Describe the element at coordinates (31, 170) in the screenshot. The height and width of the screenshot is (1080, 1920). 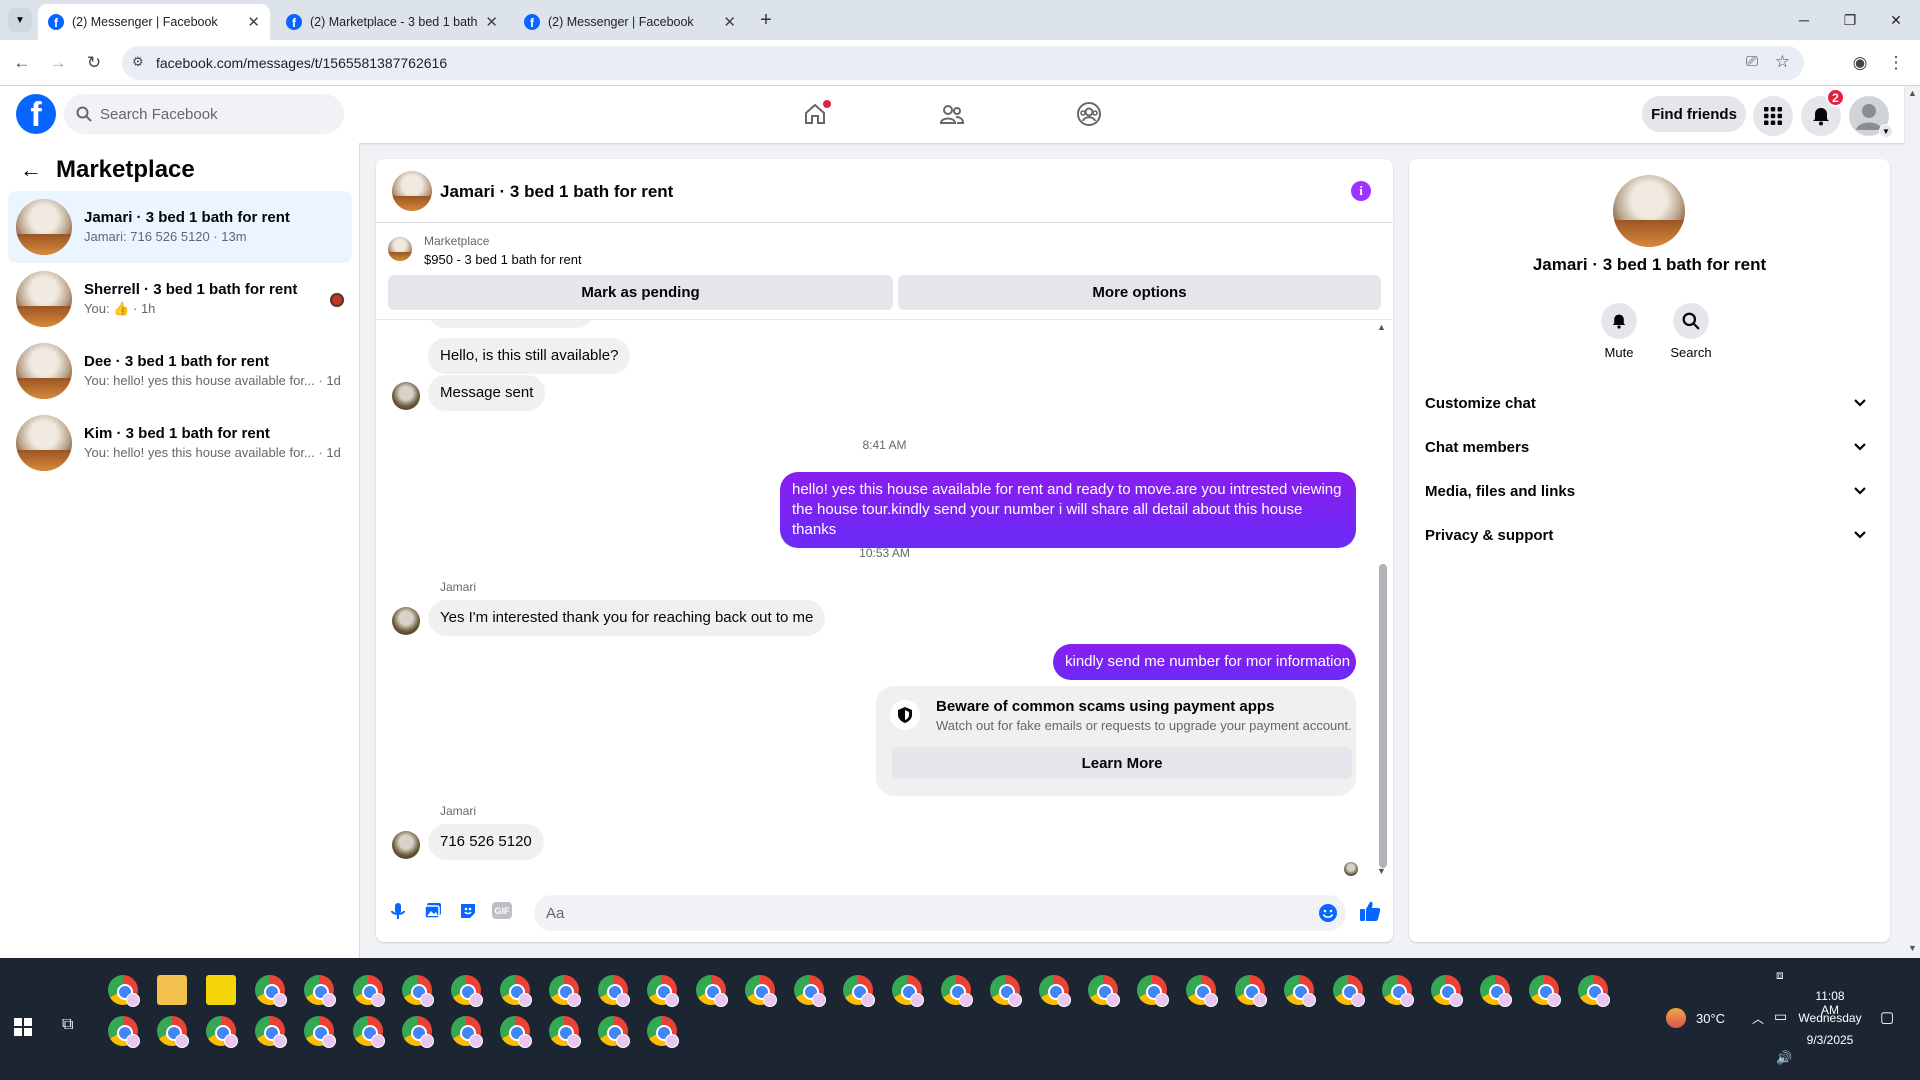
I see `back-arrow-icon: ←` at that location.